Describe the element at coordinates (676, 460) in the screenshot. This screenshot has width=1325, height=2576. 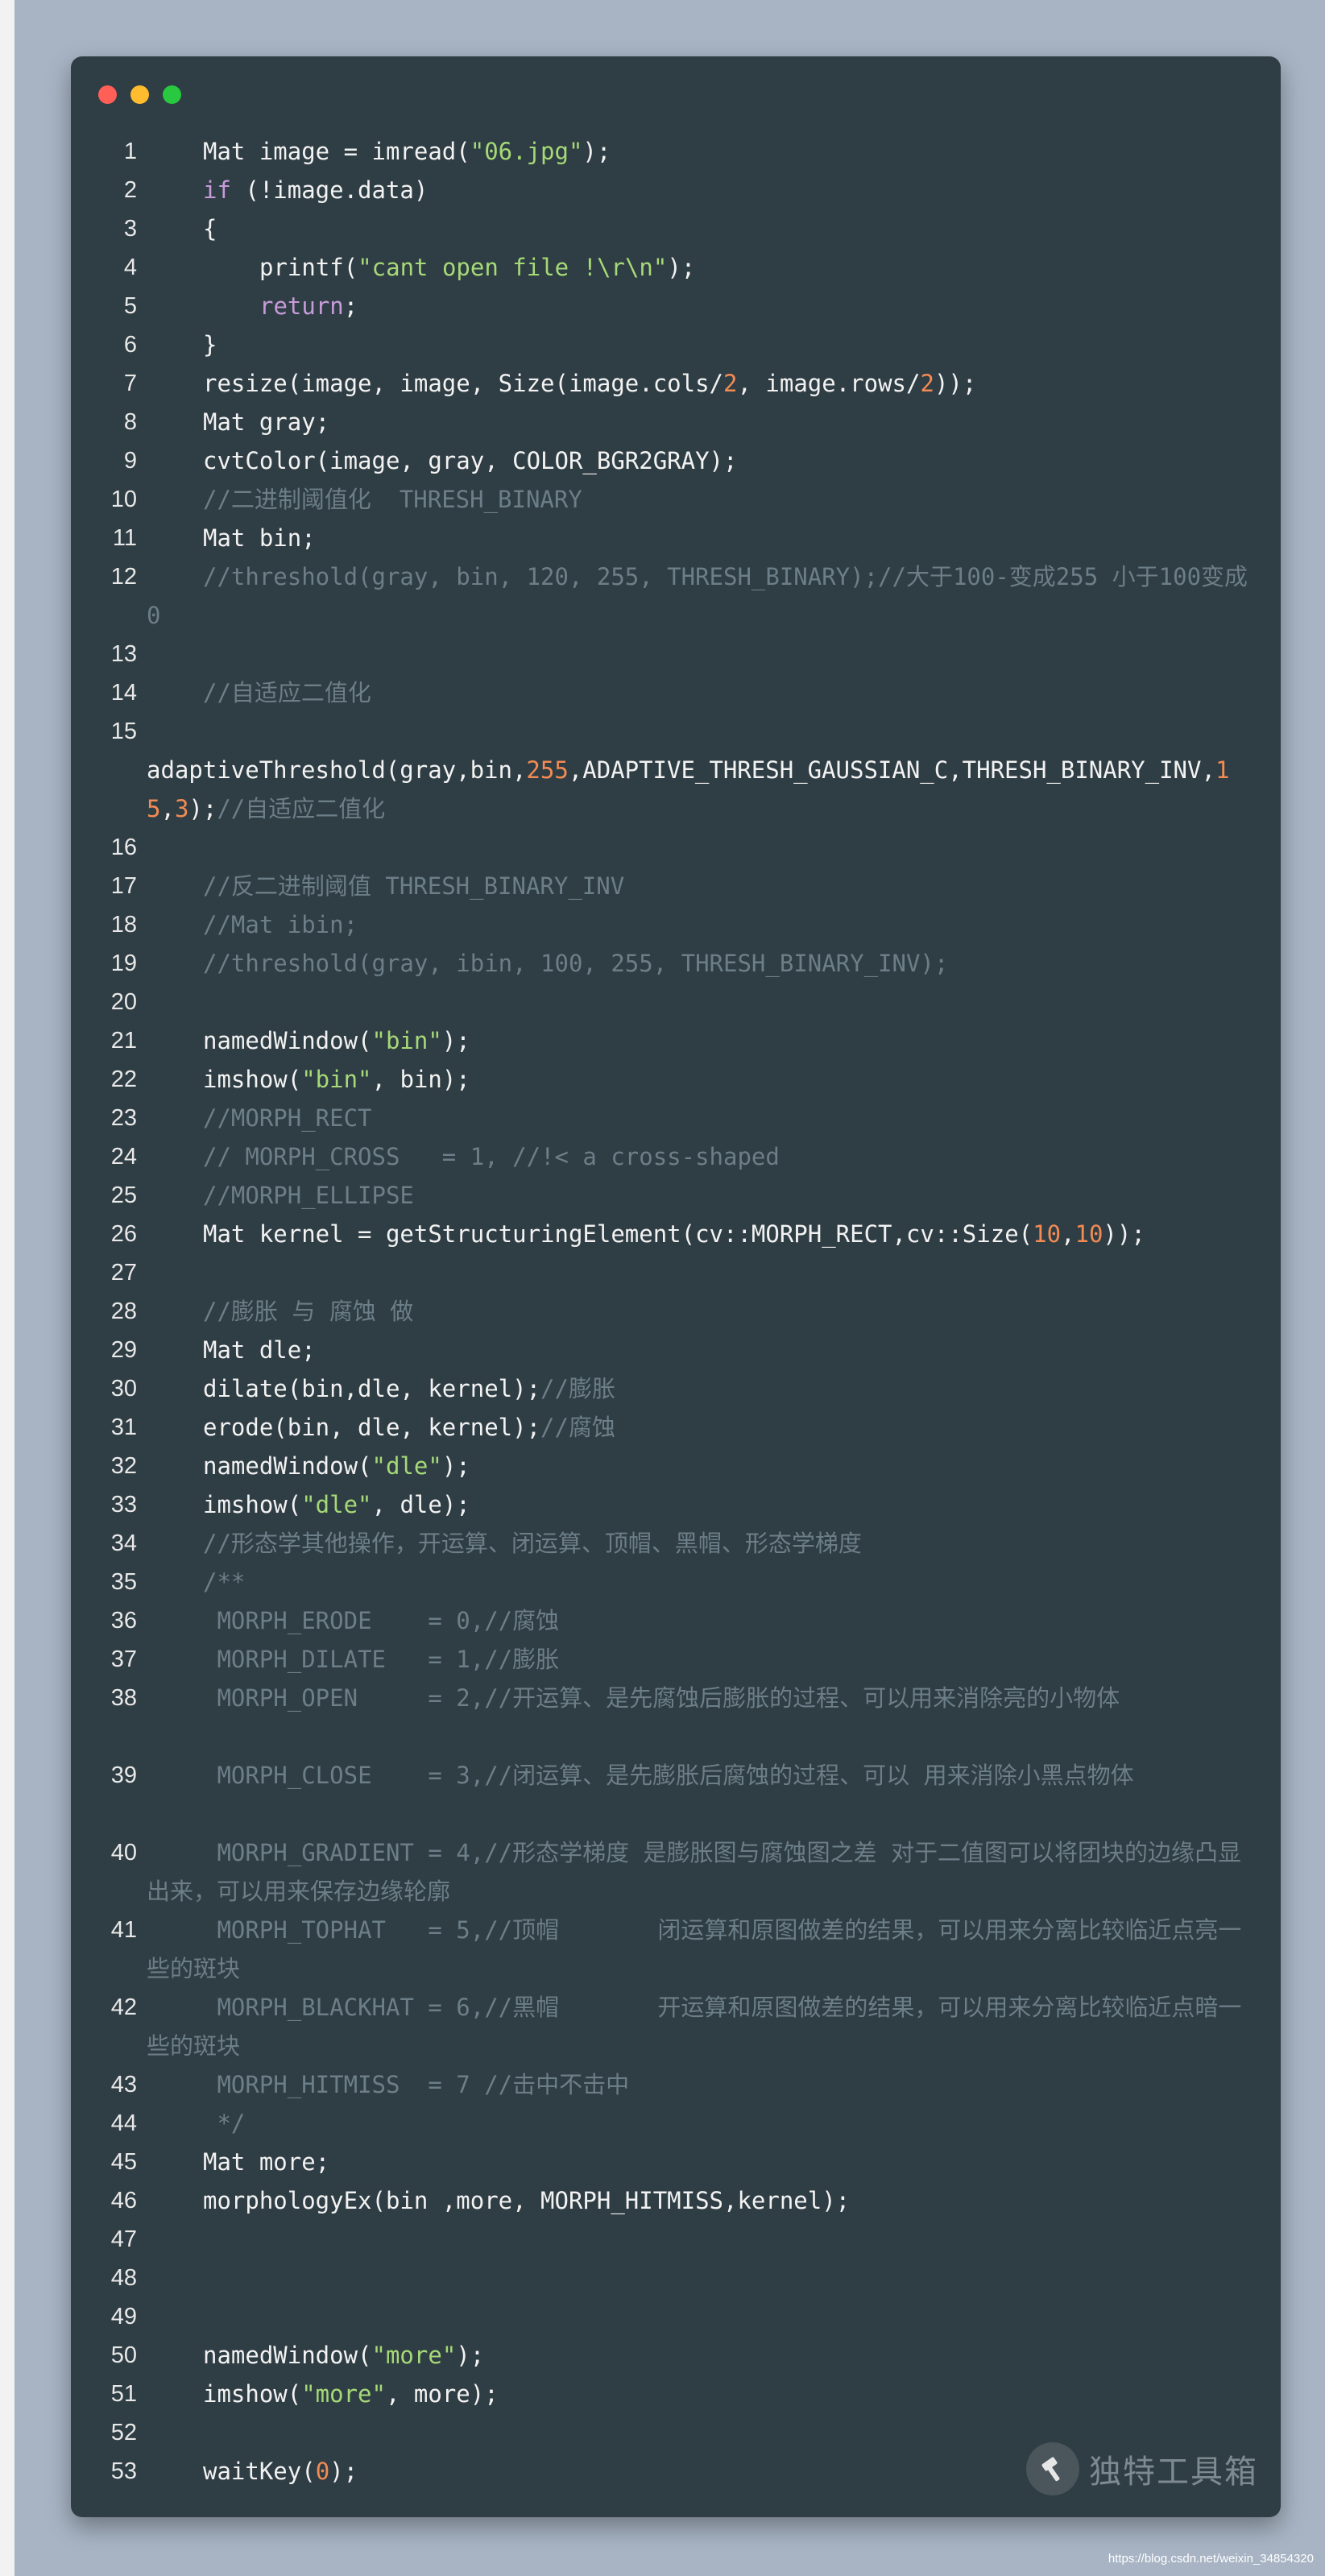
I see `code-line: 9 cvtColor(image, gray, COLOR_BGR2GRAY);` at that location.